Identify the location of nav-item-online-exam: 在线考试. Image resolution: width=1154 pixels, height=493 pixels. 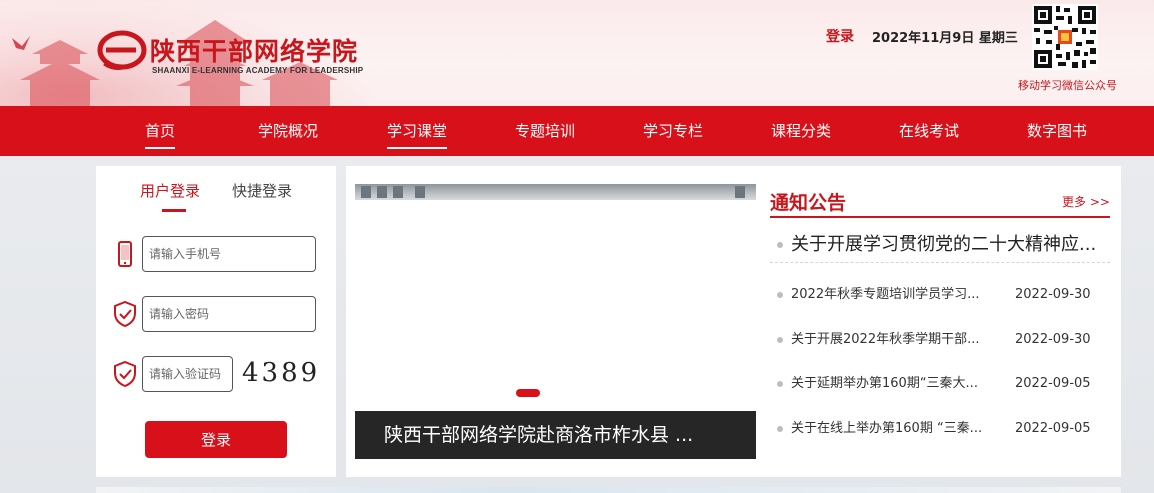
(929, 131).